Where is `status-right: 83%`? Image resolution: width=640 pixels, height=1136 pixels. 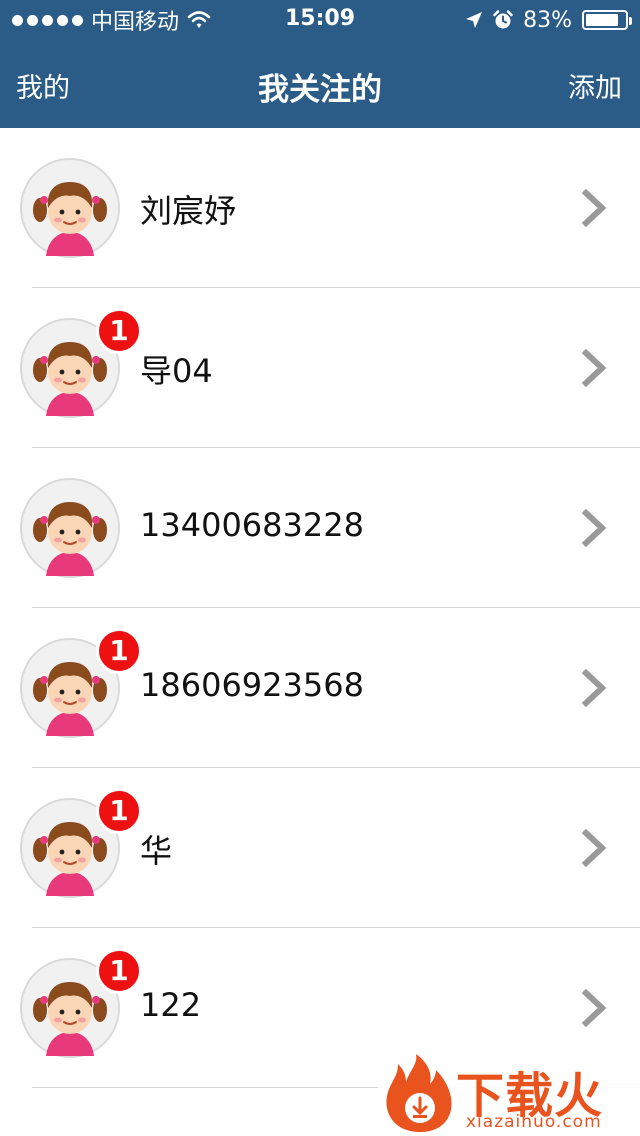 status-right: 83% is located at coordinates (548, 20).